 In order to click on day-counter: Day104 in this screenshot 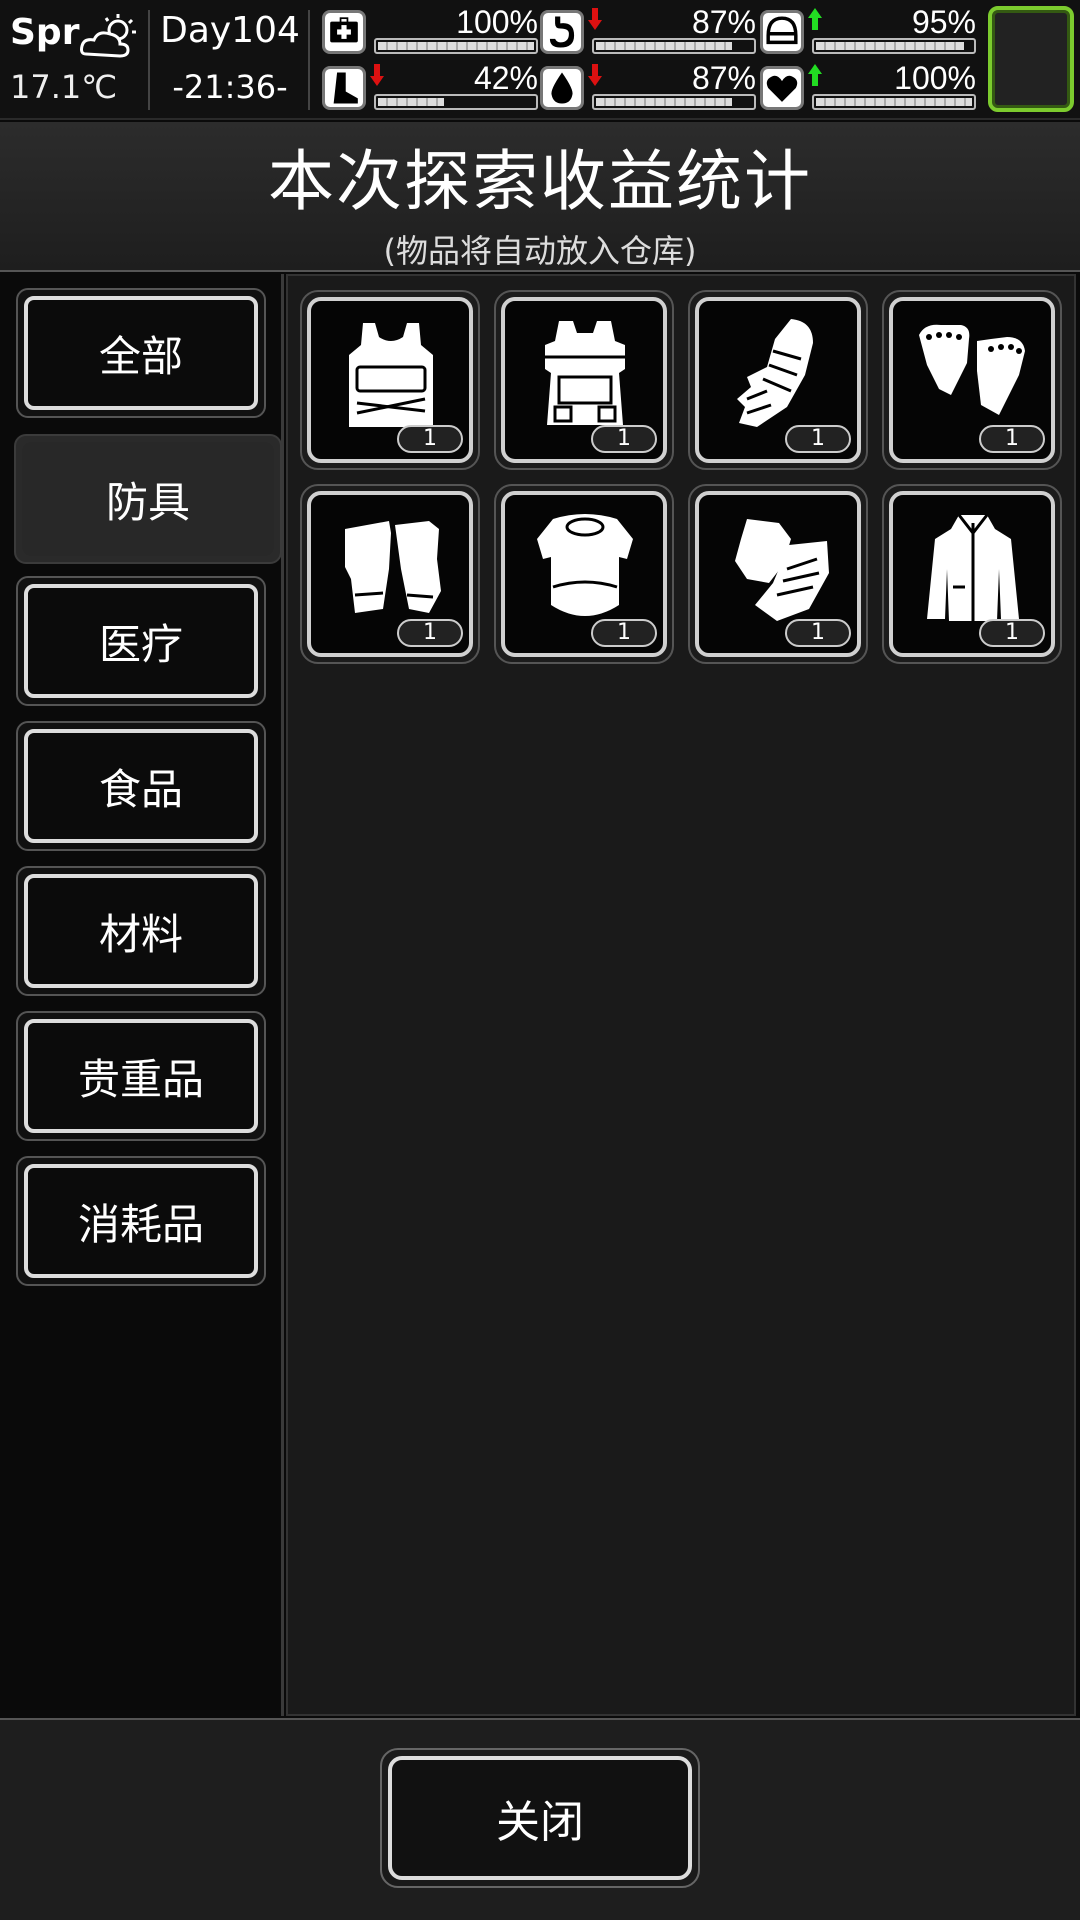, I will do `click(230, 30)`.